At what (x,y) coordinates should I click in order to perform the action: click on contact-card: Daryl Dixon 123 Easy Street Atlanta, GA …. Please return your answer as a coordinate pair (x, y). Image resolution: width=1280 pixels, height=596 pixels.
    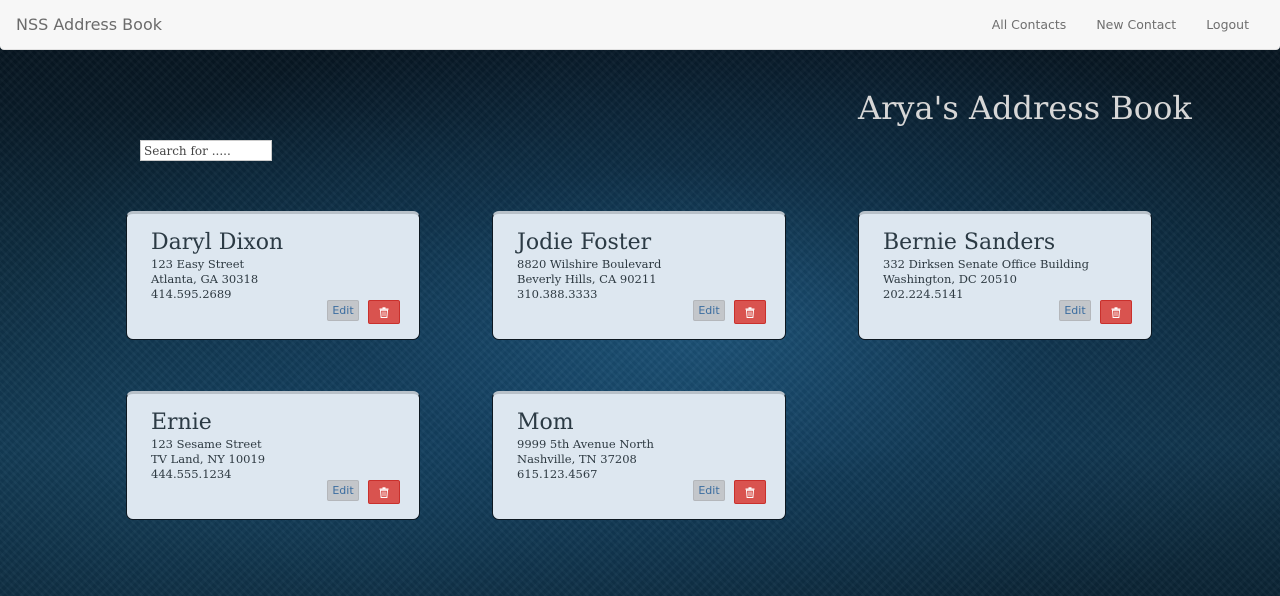
    Looking at the image, I should click on (273, 275).